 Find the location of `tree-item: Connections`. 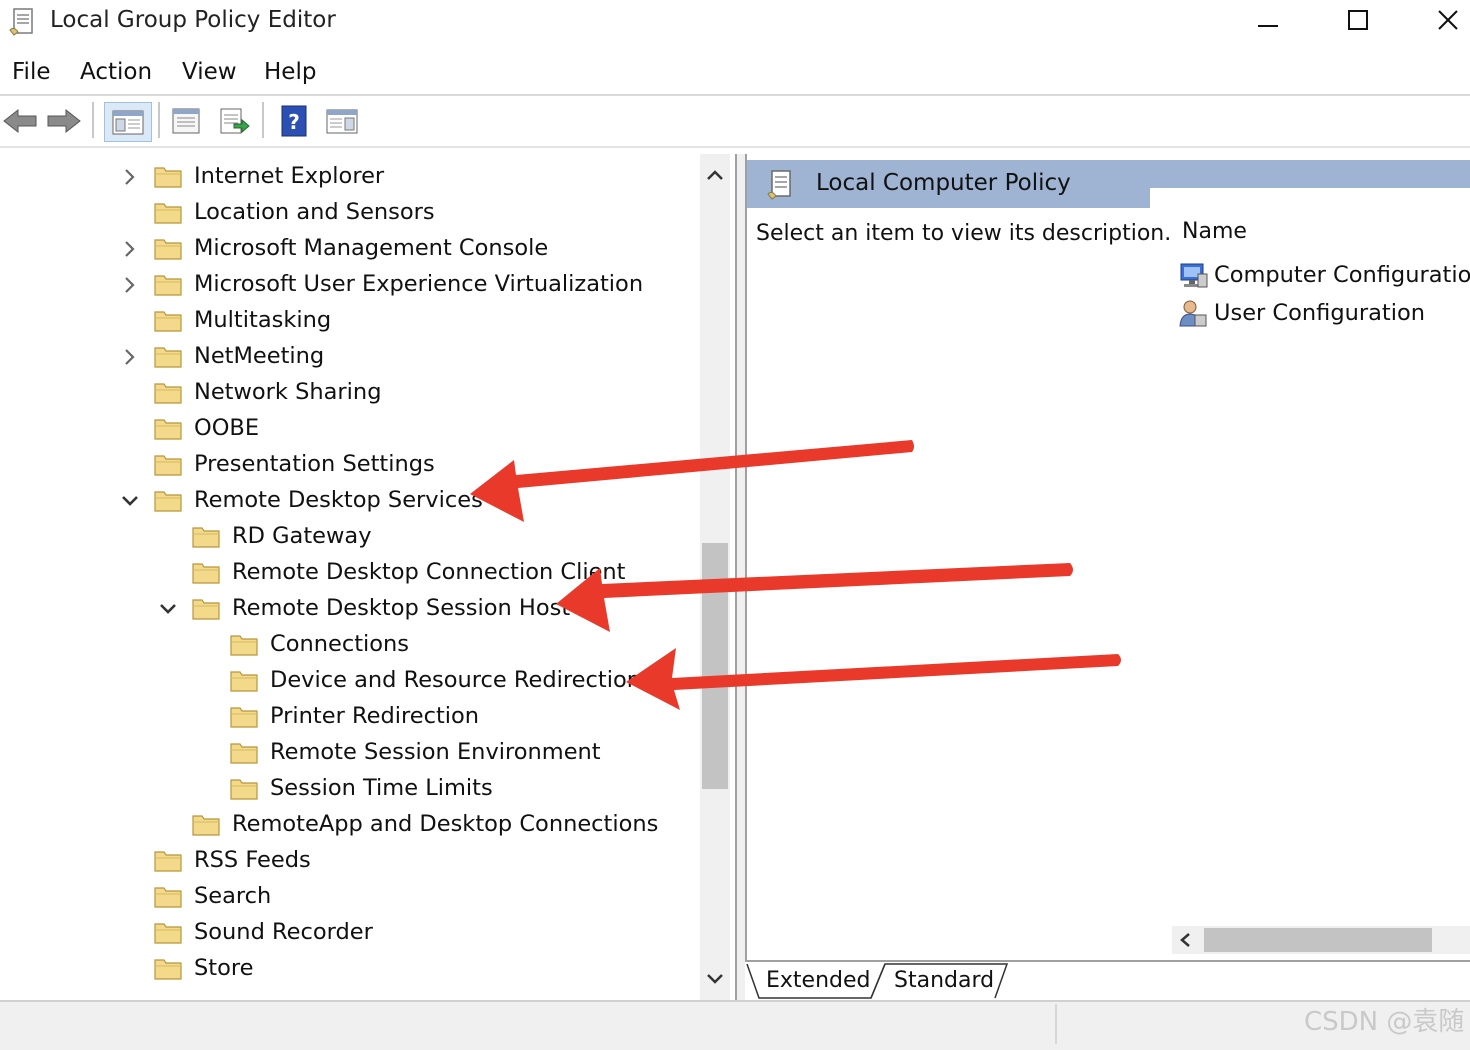

tree-item: Connections is located at coordinates (319, 644).